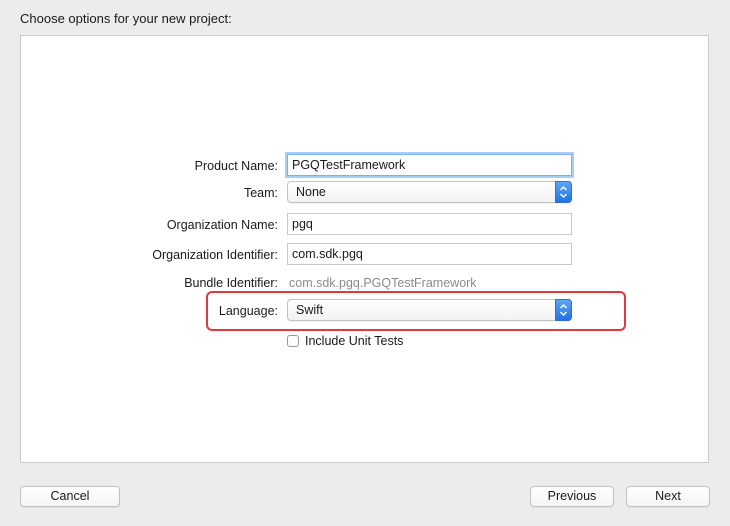  What do you see at coordinates (429, 310) in the screenshot?
I see `language-select: Swift` at bounding box center [429, 310].